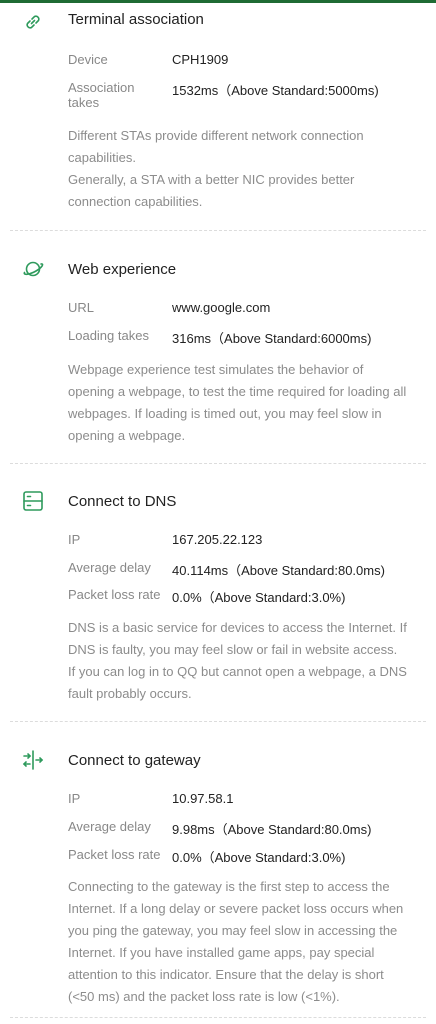  I want to click on server-icon, so click(33, 501).